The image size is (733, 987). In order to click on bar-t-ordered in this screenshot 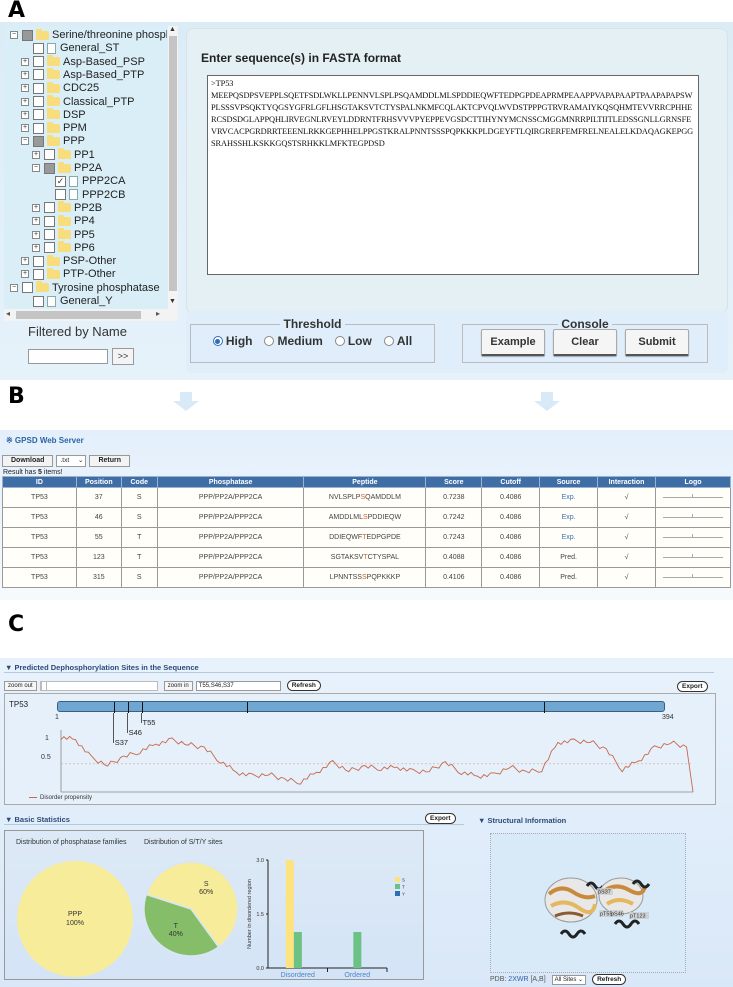, I will do `click(357, 950)`.